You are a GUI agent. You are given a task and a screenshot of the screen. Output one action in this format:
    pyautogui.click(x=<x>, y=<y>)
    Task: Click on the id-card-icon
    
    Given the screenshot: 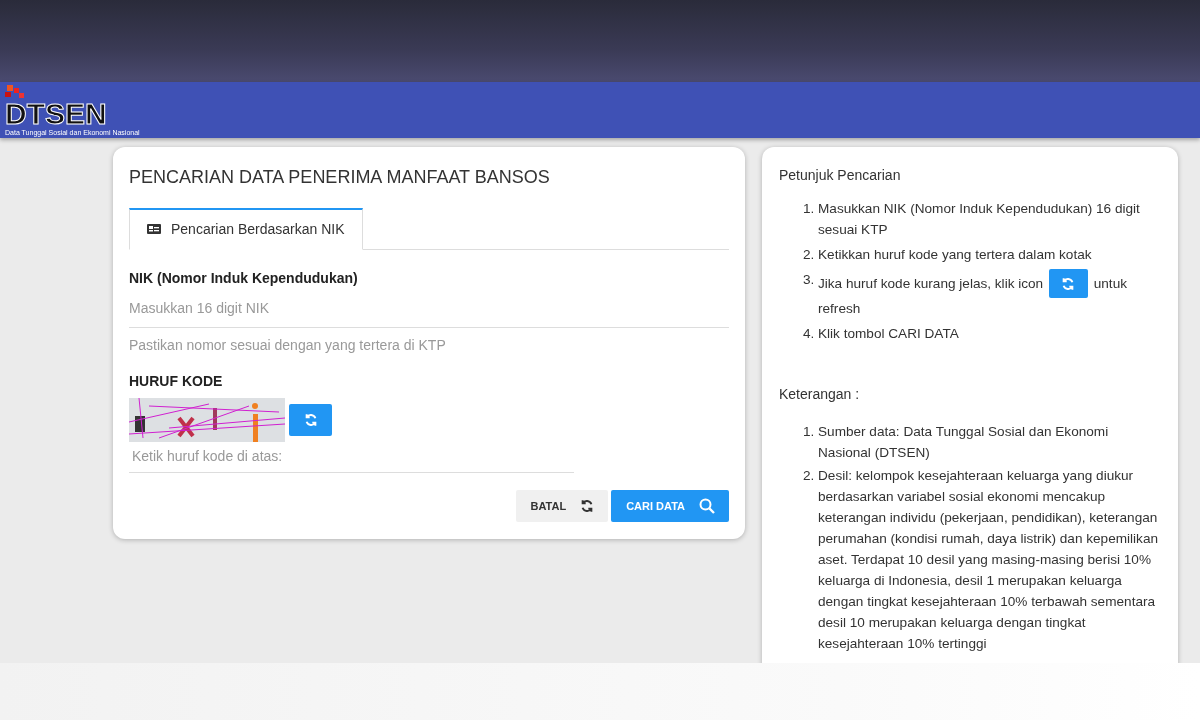 What is the action you would take?
    pyautogui.click(x=154, y=229)
    